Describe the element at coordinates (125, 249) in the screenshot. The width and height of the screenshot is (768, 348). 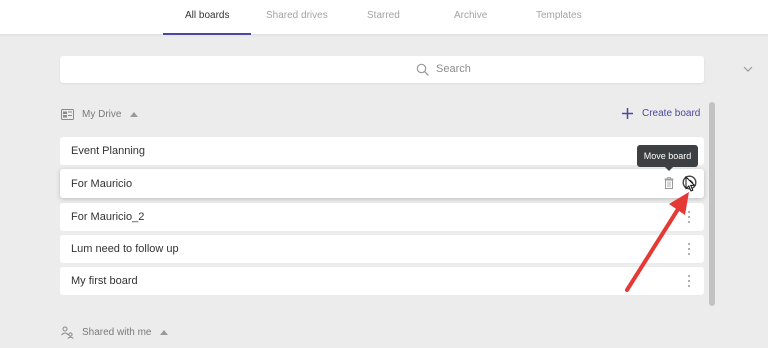
I see `board-name: Lum need to follow up` at that location.